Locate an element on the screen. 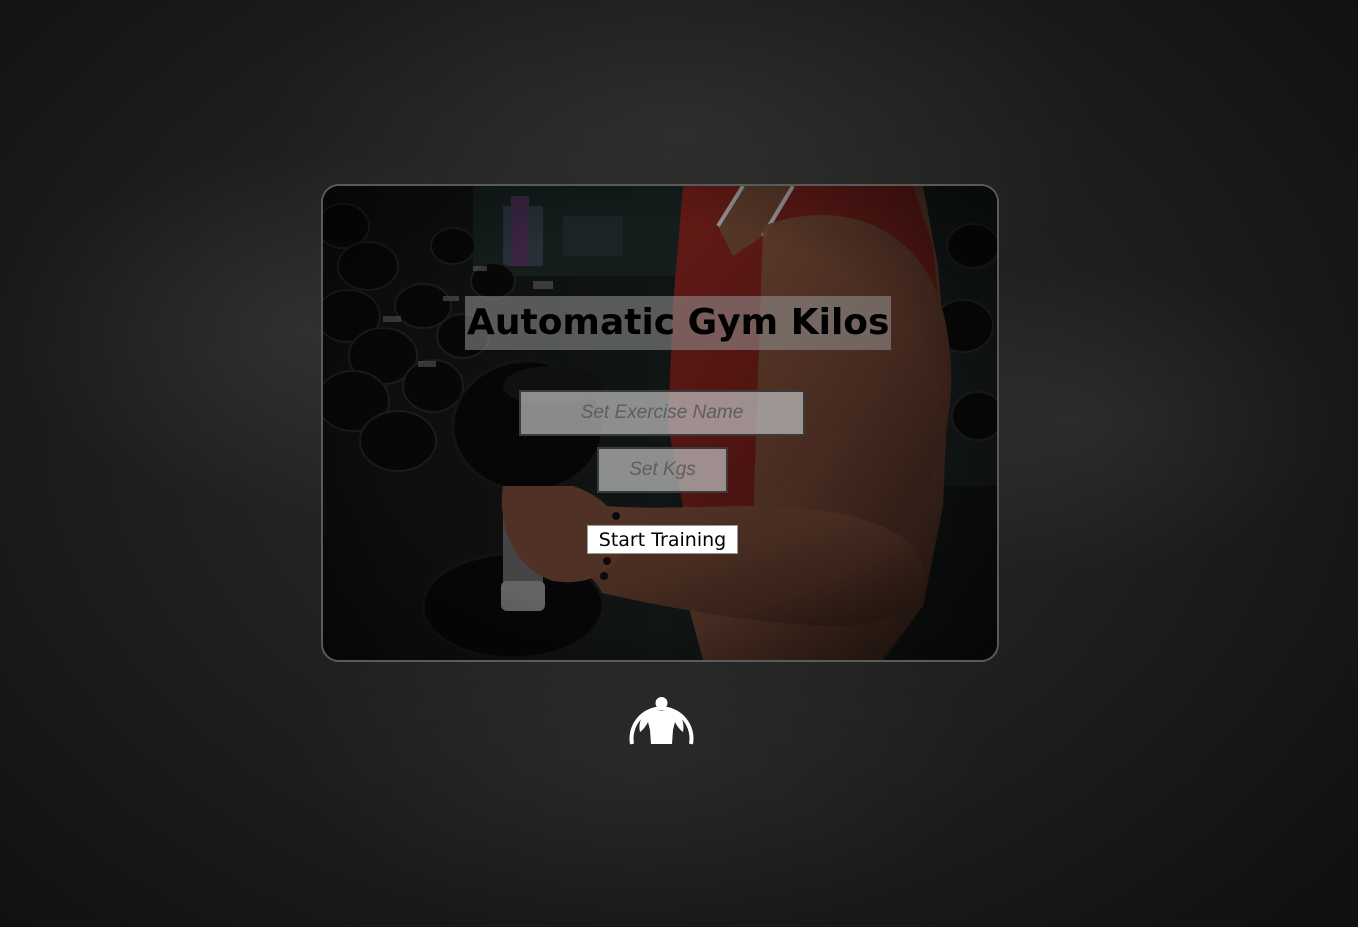 This screenshot has height=927, width=1358. start-training-button: Start Training is located at coordinates (662, 539).